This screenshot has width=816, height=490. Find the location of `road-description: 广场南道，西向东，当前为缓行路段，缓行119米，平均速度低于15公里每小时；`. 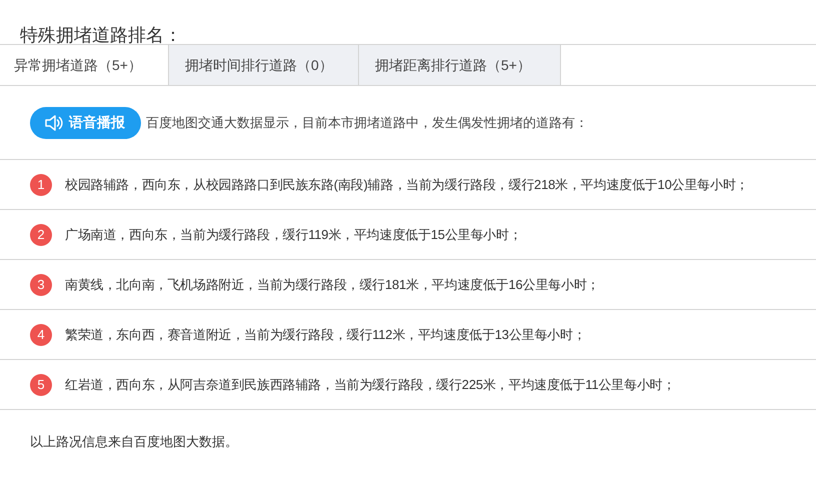

road-description: 广场南道，西向东，当前为缓行路段，缓行119米，平均速度低于15公里每小时； is located at coordinates (293, 235).